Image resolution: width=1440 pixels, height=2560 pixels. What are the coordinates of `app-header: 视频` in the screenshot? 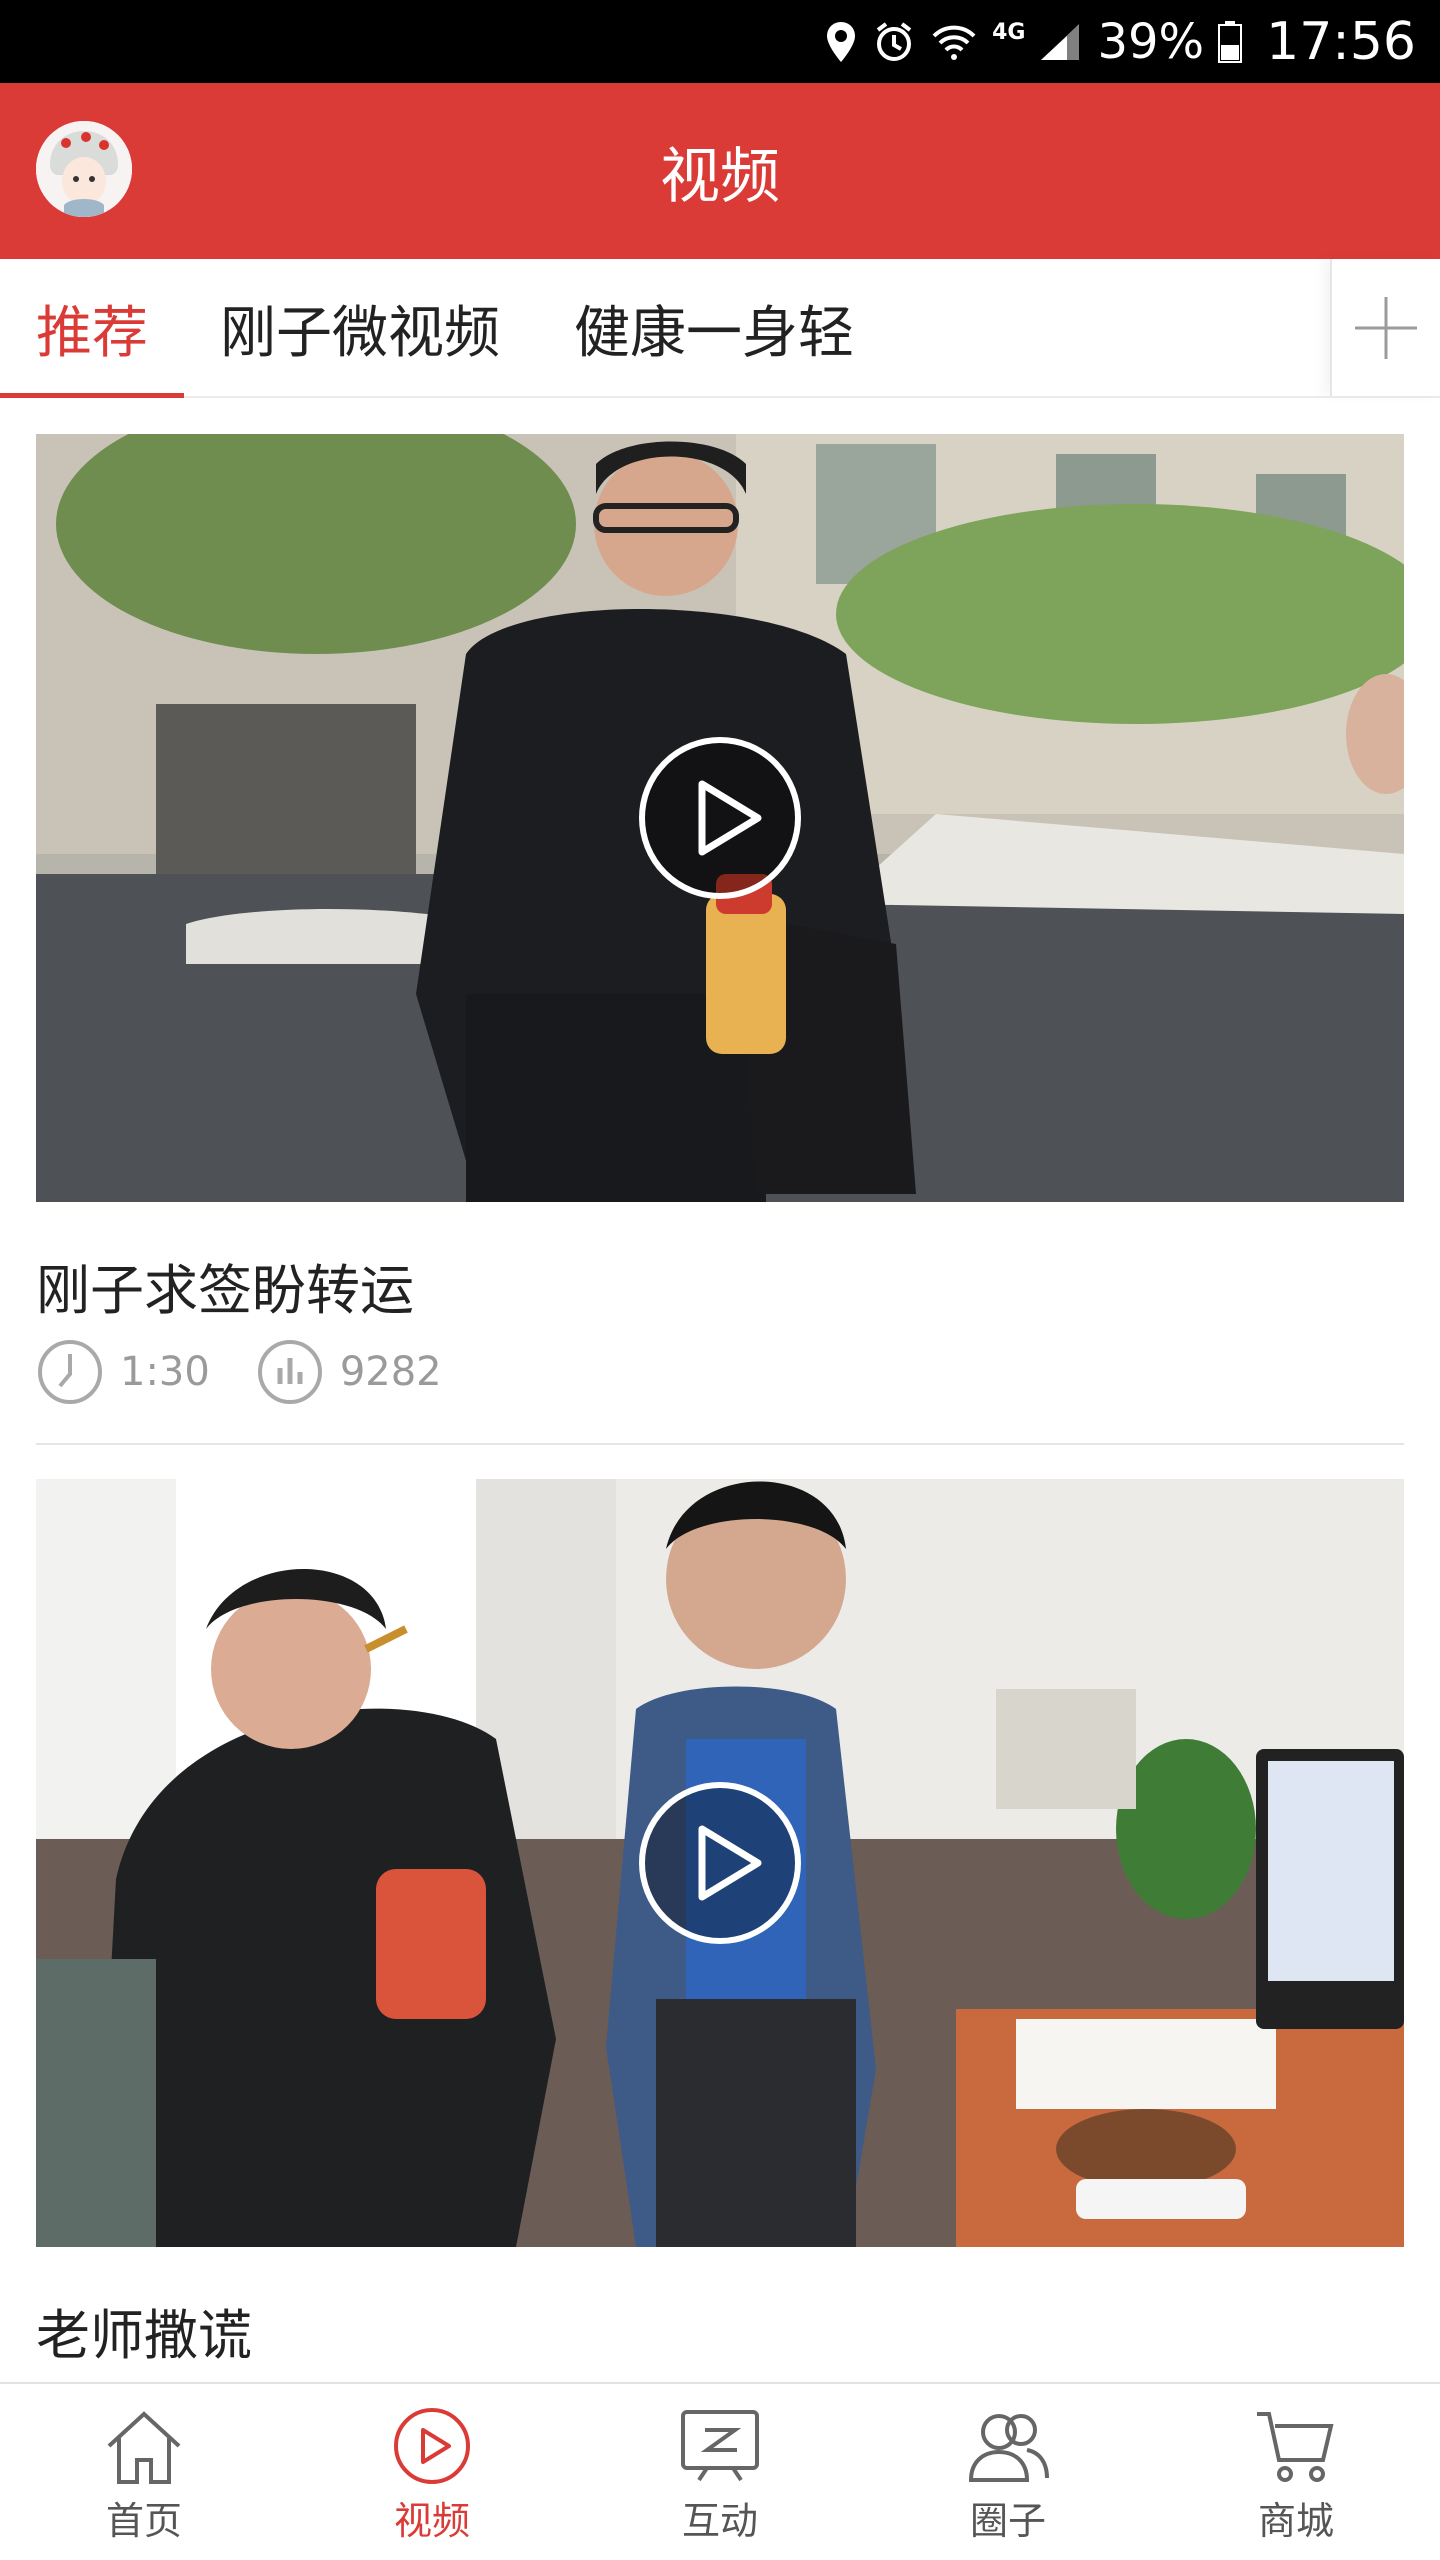 It's located at (720, 171).